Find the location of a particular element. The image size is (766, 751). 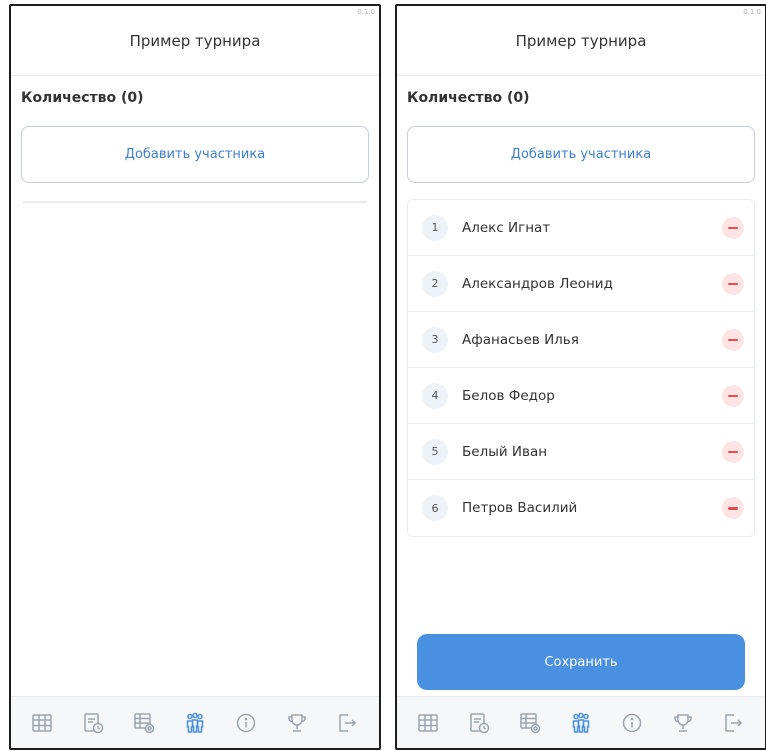

save-button: Сохранить is located at coordinates (581, 662).